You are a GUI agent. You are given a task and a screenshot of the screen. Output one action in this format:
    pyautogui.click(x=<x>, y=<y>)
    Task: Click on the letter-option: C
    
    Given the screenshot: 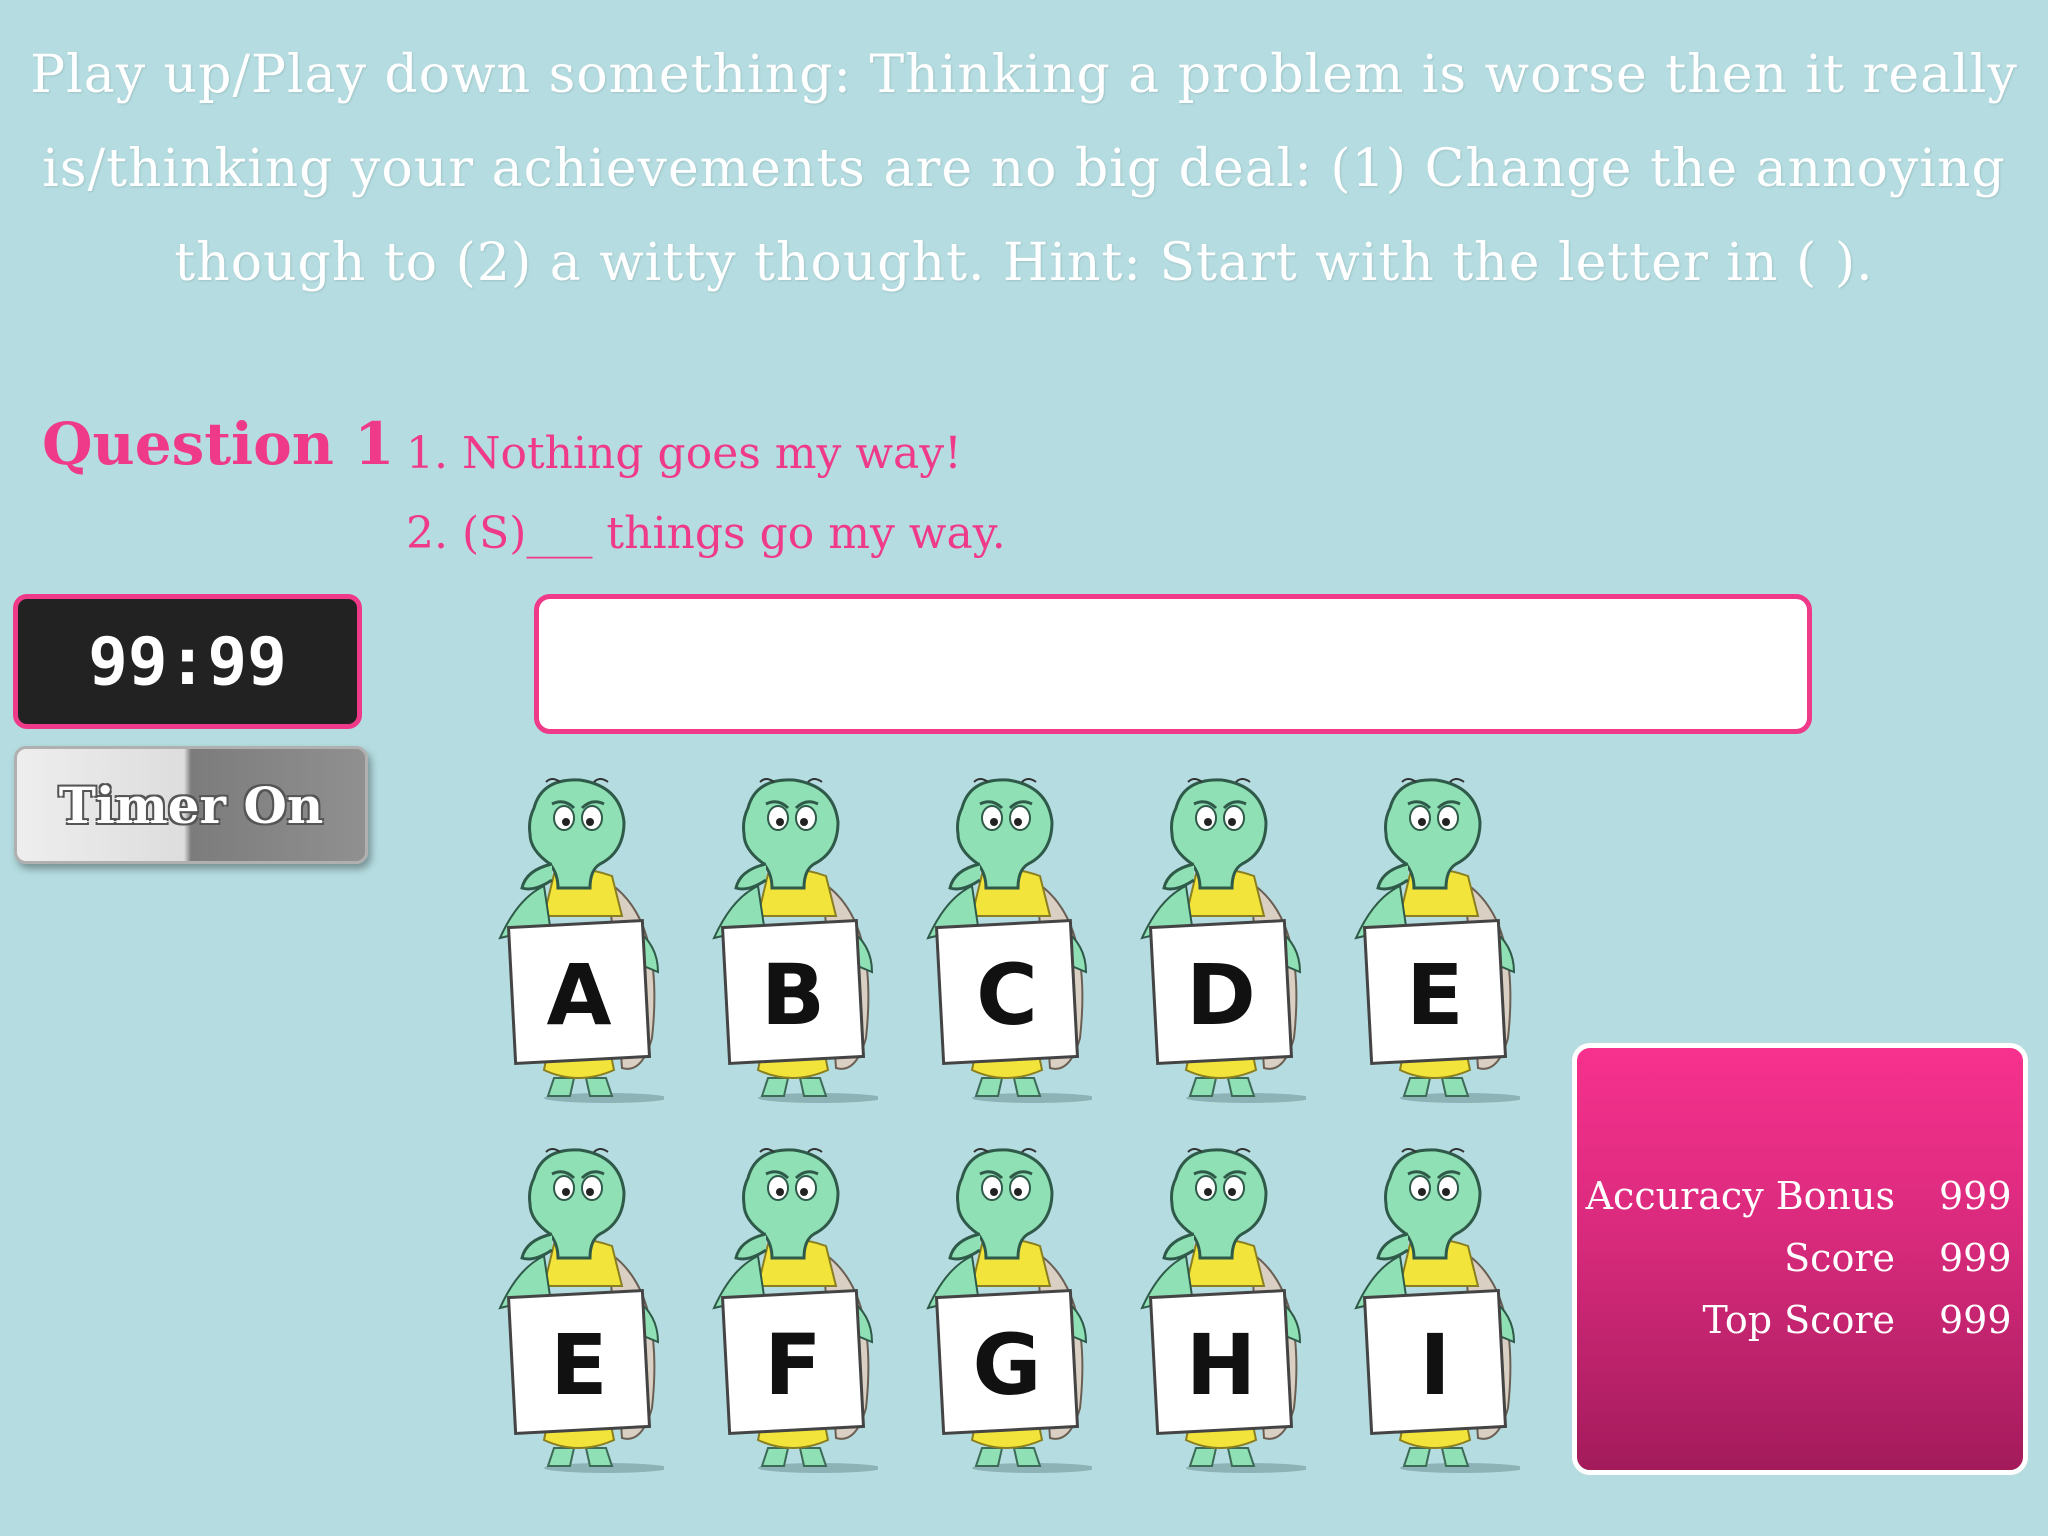 What is the action you would take?
    pyautogui.click(x=1007, y=995)
    